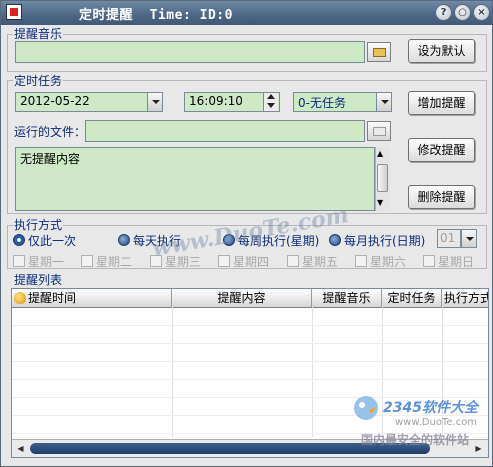 The height and width of the screenshot is (467, 493). I want to click on weekday-label: 星期日, so click(456, 262).